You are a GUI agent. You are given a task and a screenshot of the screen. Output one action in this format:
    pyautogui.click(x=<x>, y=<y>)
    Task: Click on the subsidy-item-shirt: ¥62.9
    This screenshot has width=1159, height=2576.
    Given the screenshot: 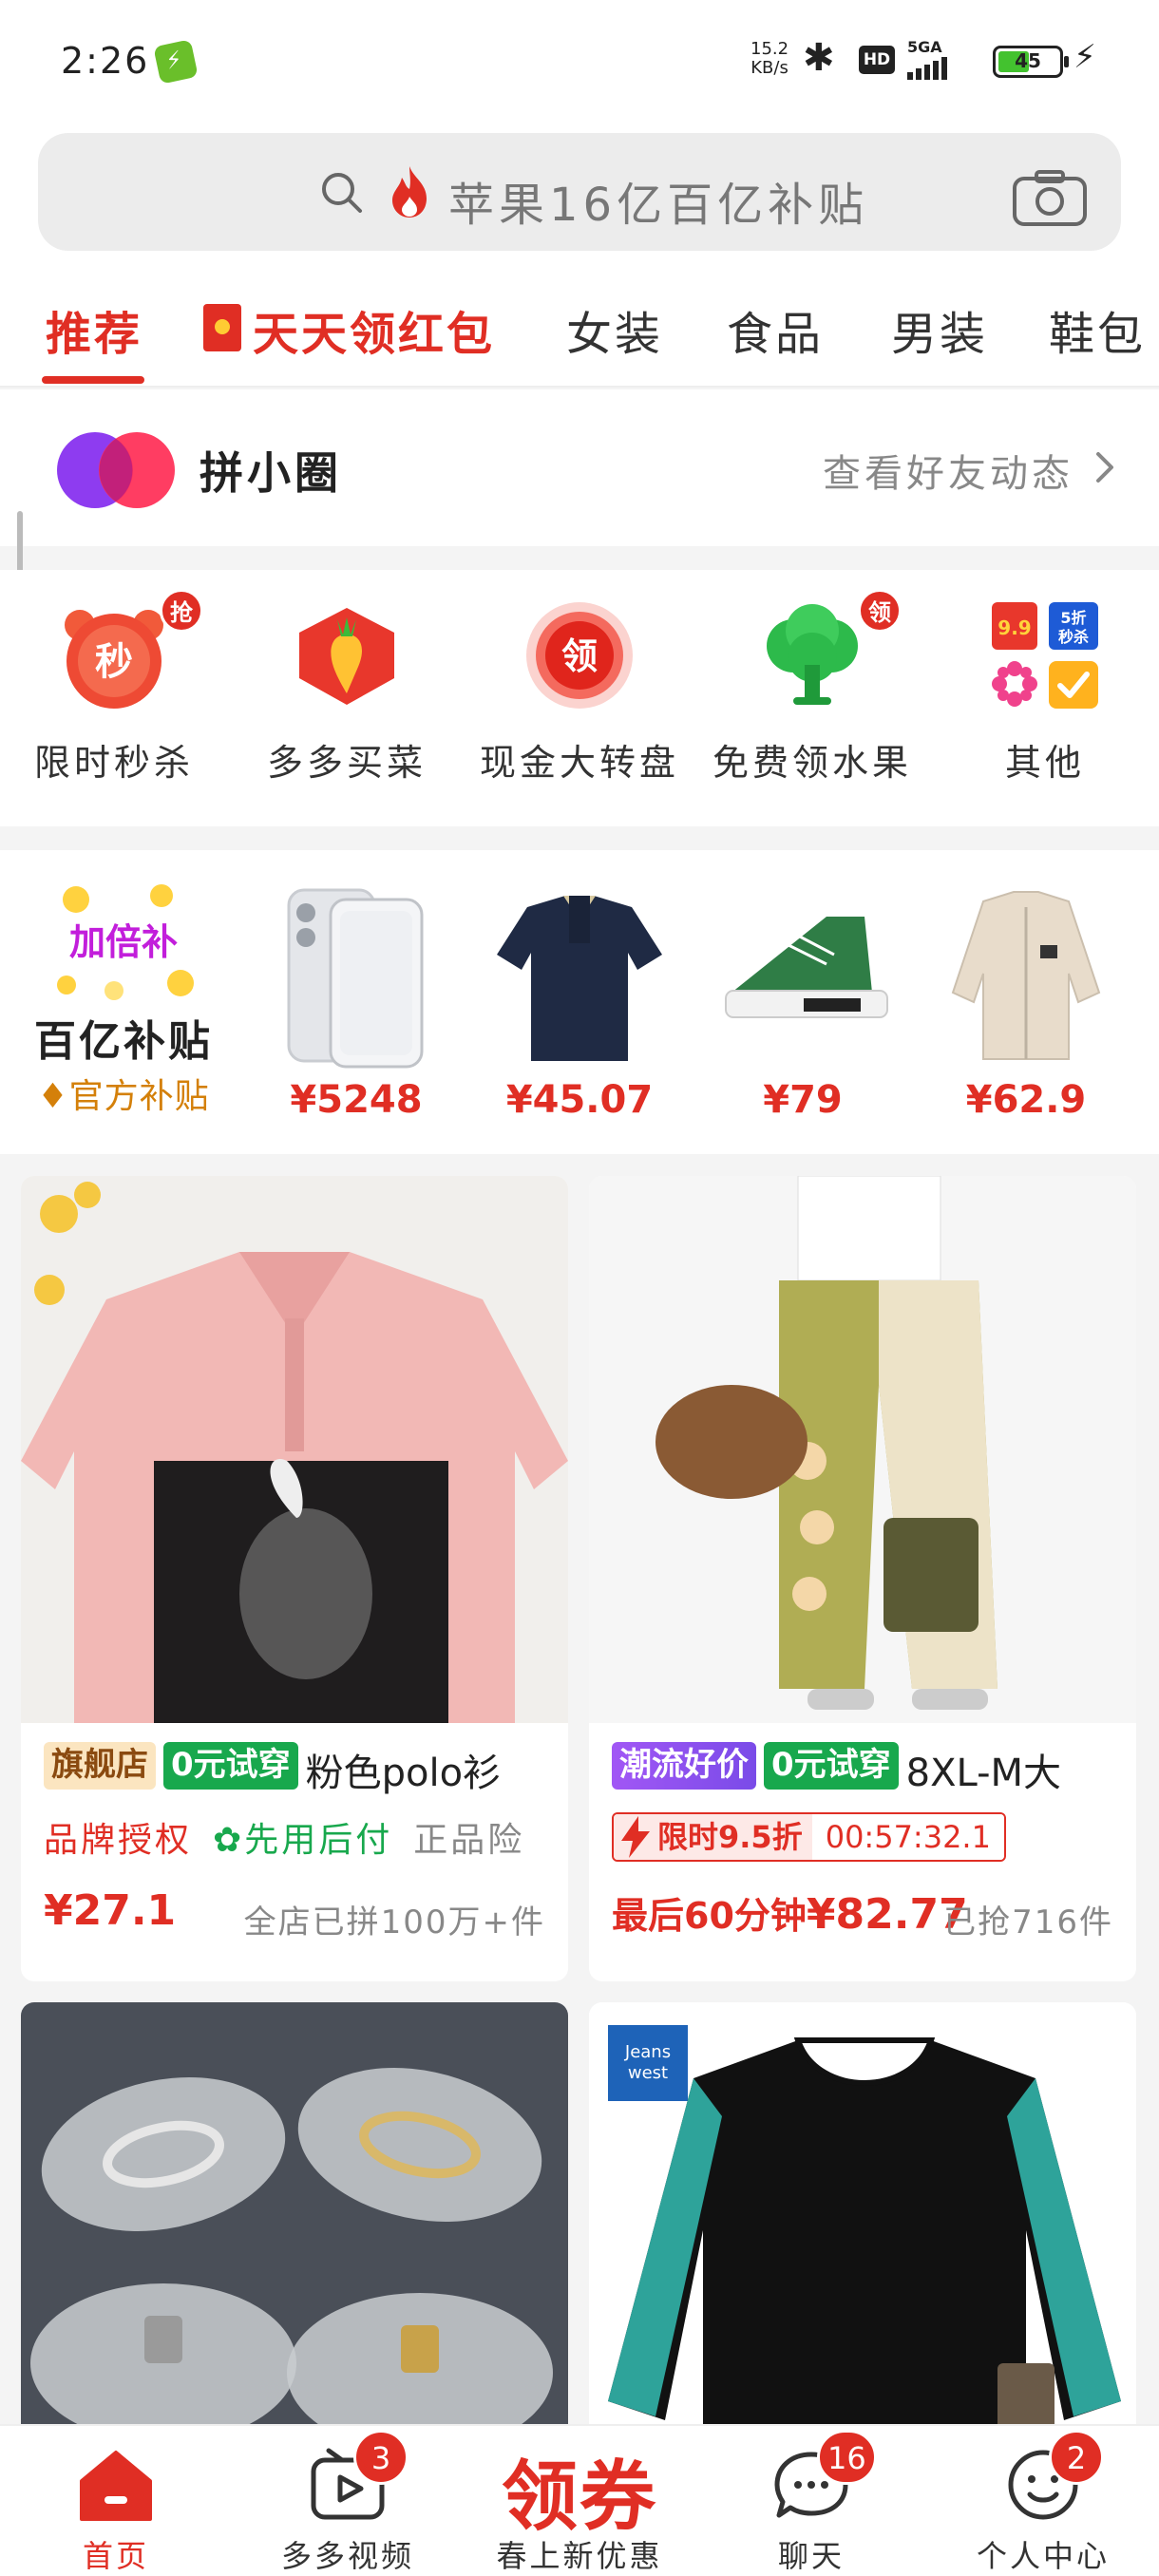 What is the action you would take?
    pyautogui.click(x=1026, y=1007)
    